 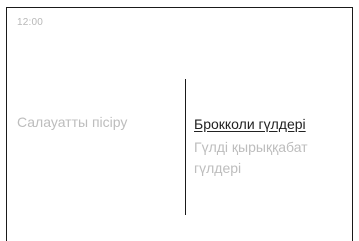 What do you see at coordinates (185, 147) in the screenshot?
I see `menu-divider` at bounding box center [185, 147].